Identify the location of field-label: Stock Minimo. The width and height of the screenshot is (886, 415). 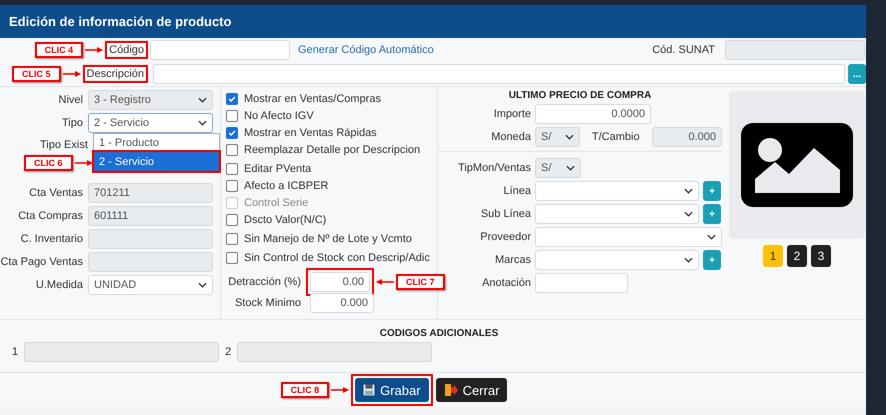
(268, 303).